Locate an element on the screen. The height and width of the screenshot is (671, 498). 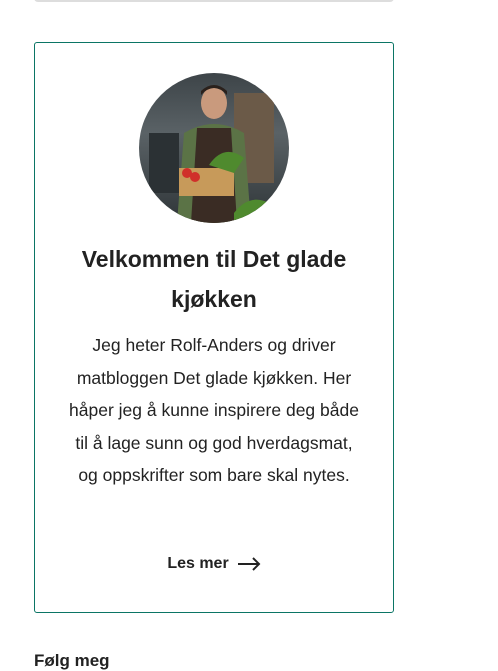
card-title: Velkommen til Det glade kjøkken is located at coordinates (214, 279).